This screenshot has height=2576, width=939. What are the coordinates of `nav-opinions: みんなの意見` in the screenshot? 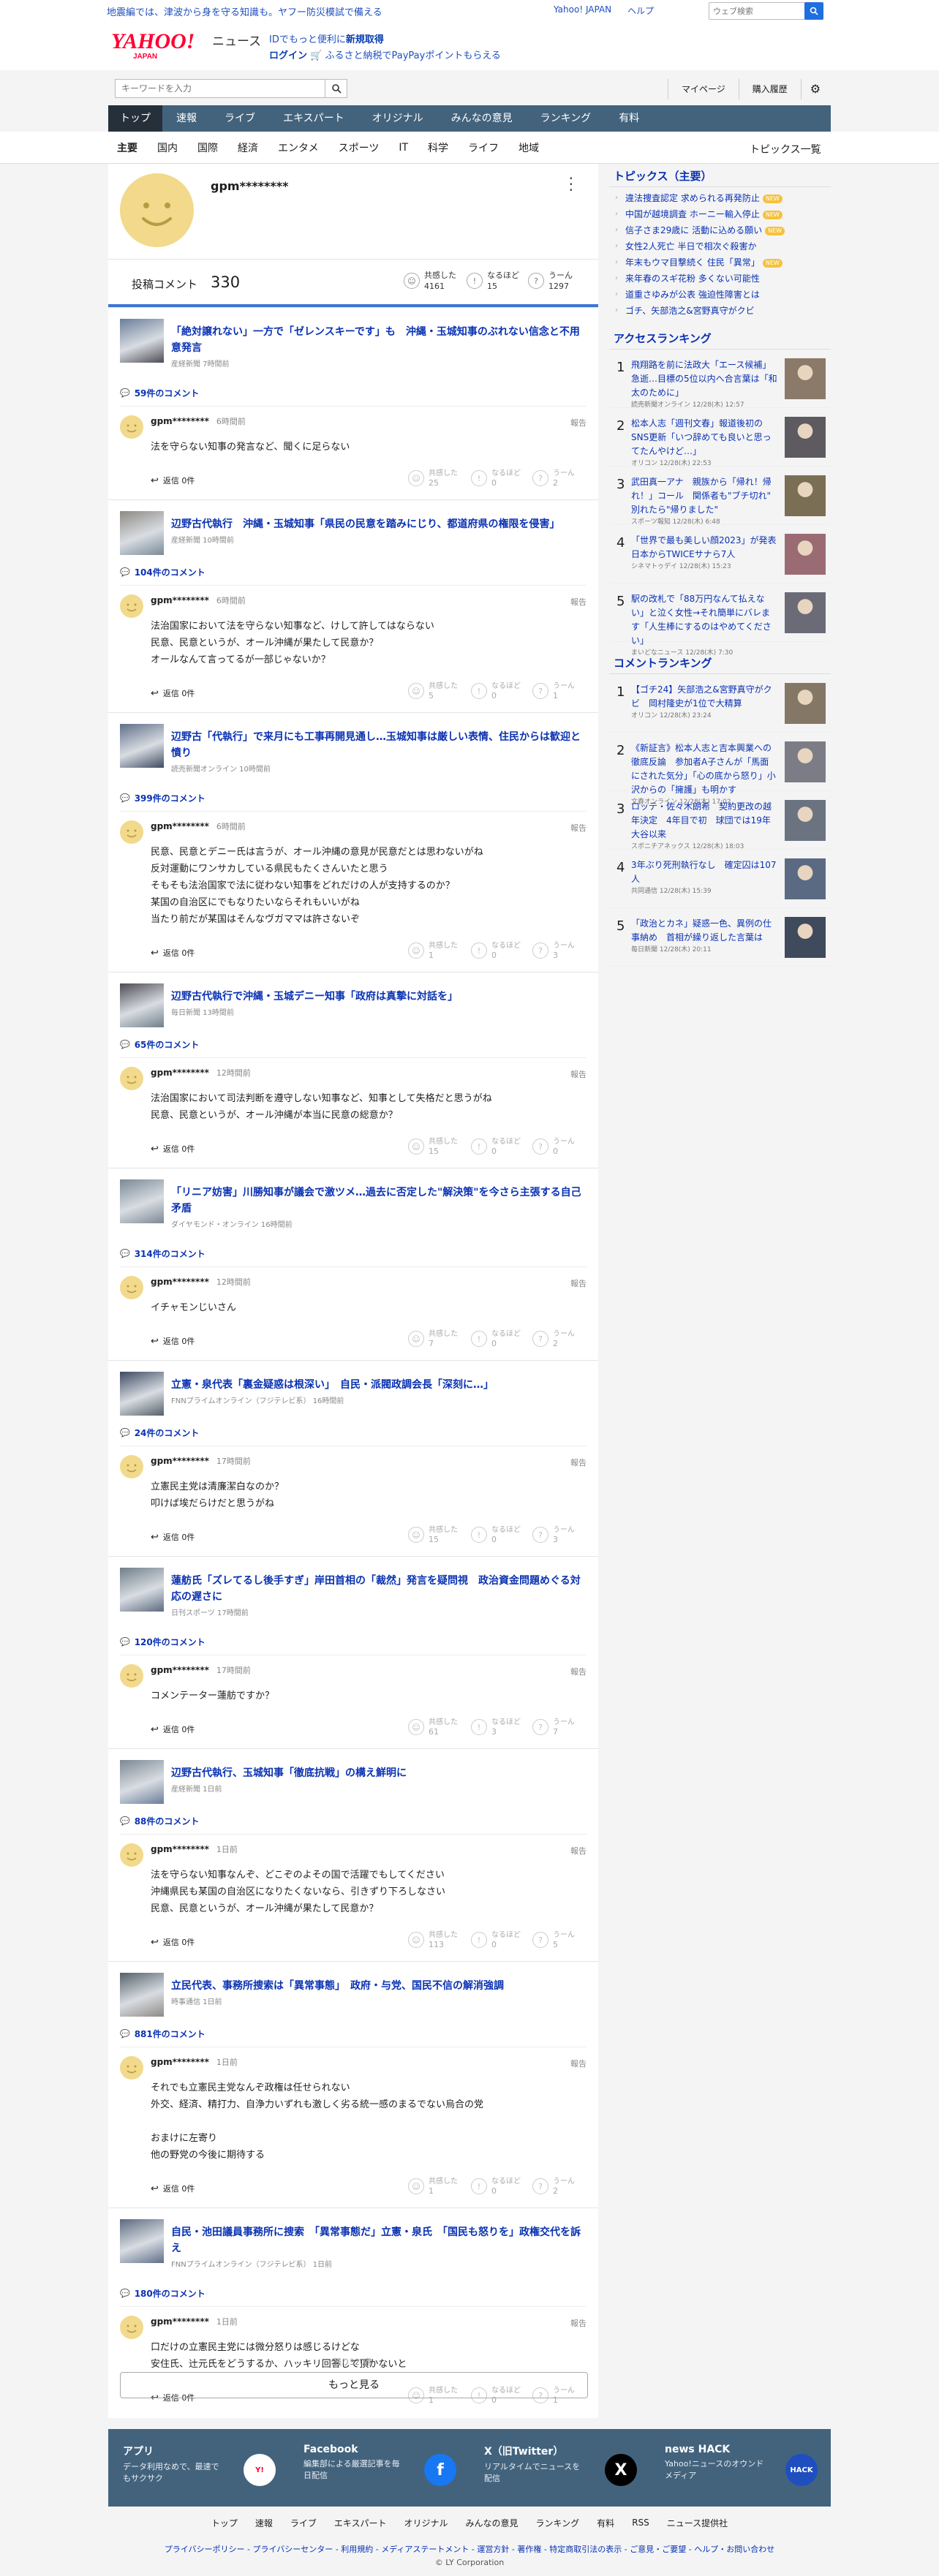 It's located at (482, 118).